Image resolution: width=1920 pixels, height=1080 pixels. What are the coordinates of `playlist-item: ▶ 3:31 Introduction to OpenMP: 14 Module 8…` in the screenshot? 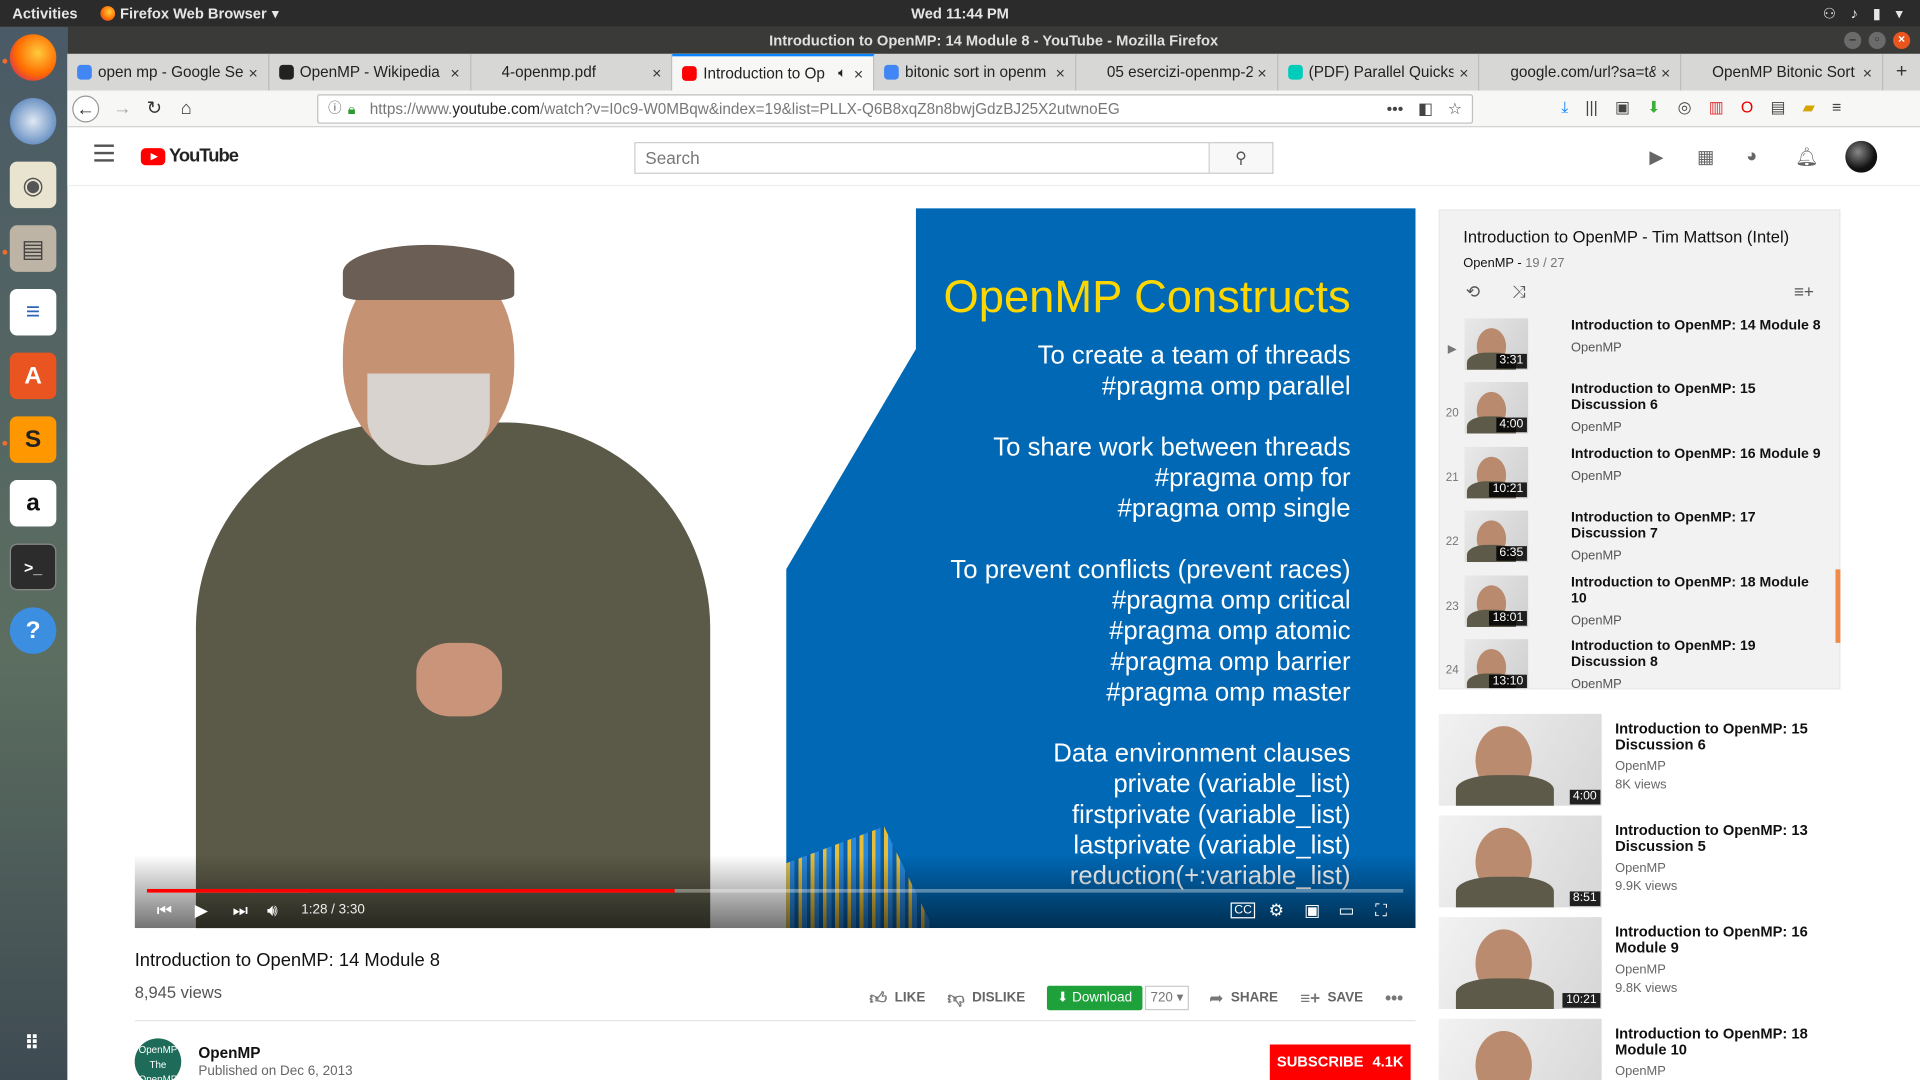 It's located at (1639, 350).